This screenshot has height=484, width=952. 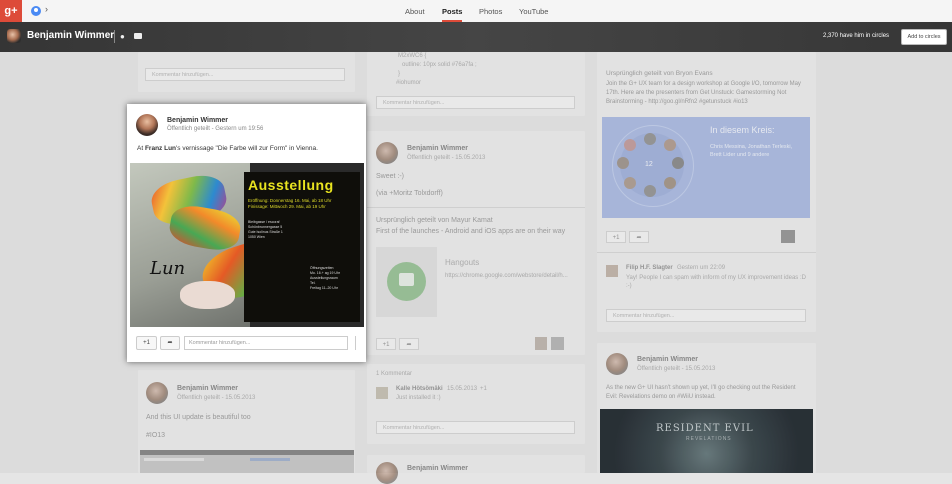 What do you see at coordinates (188, 129) in the screenshot?
I see `post-visibility: Öffentlich geteilt` at bounding box center [188, 129].